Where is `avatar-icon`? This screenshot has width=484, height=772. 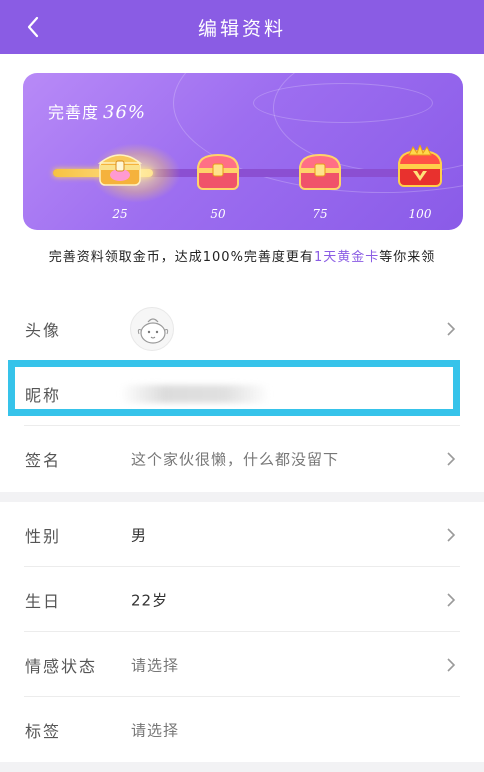
avatar-icon is located at coordinates (152, 329).